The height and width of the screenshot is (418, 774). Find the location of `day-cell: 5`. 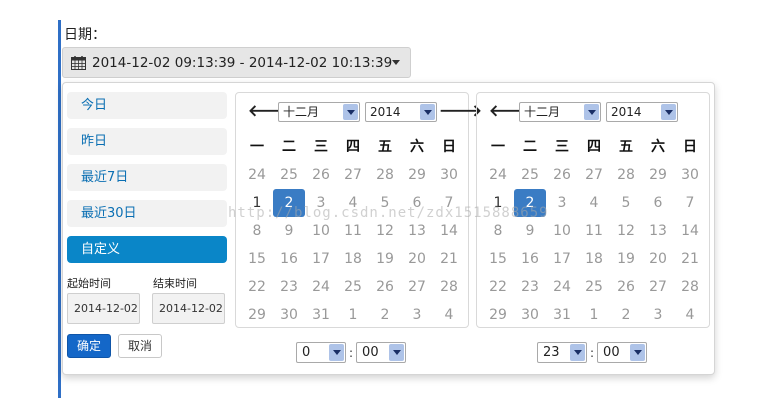

day-cell: 5 is located at coordinates (626, 203).